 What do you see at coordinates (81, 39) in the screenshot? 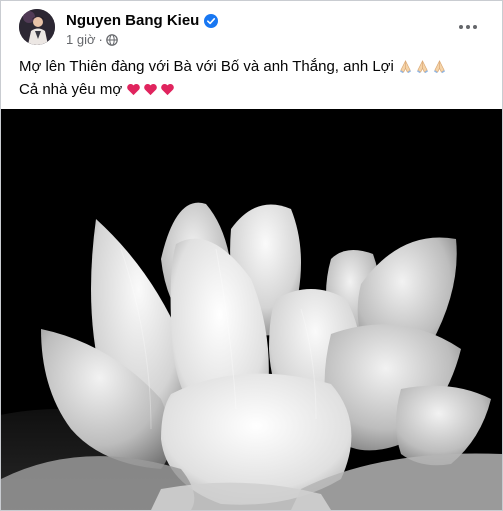
I see `post-timestamp: 1 giờ` at bounding box center [81, 39].